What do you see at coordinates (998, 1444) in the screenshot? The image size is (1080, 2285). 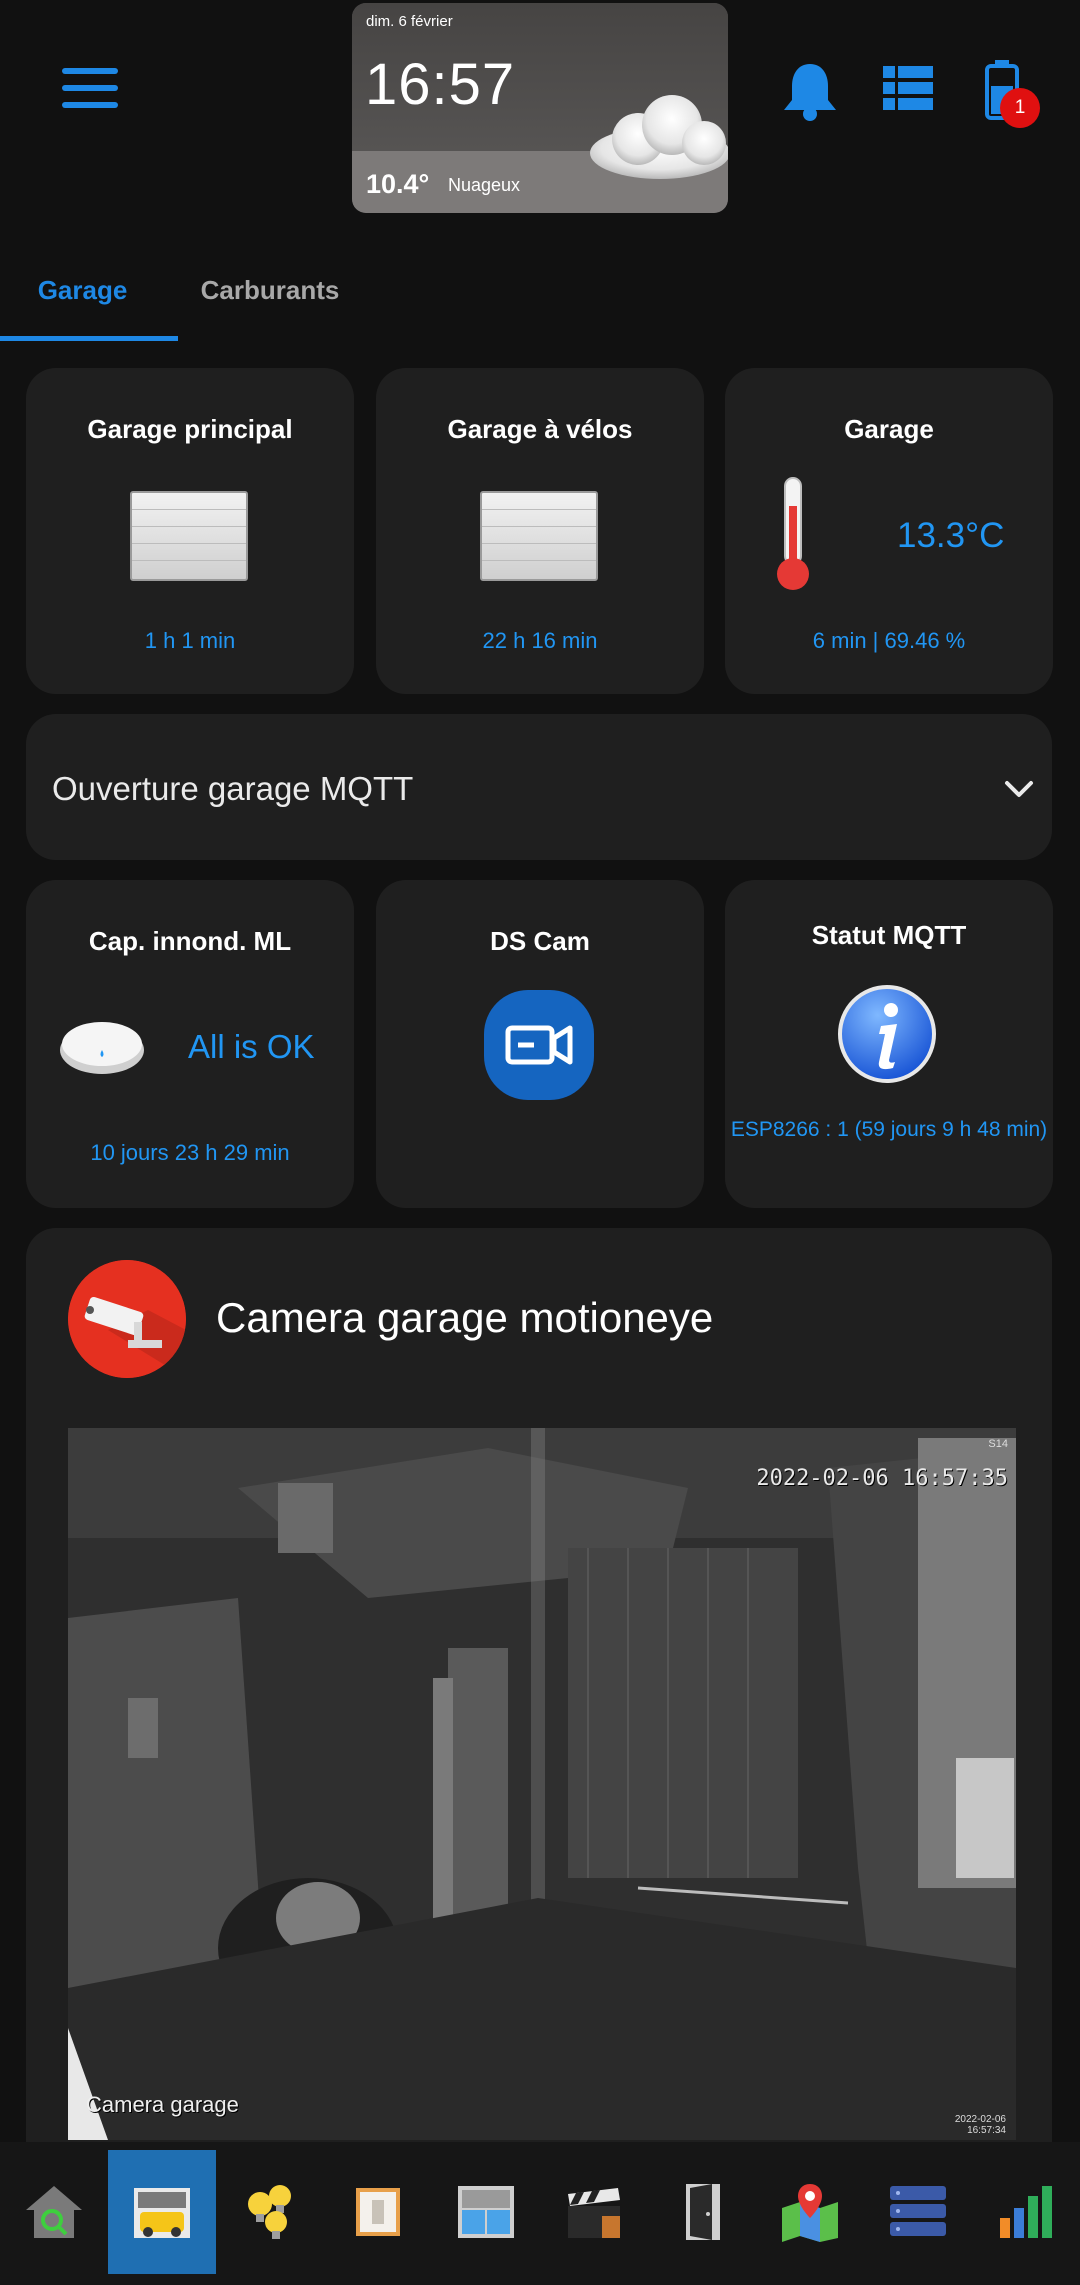 I see `feed-corner-label: S14` at bounding box center [998, 1444].